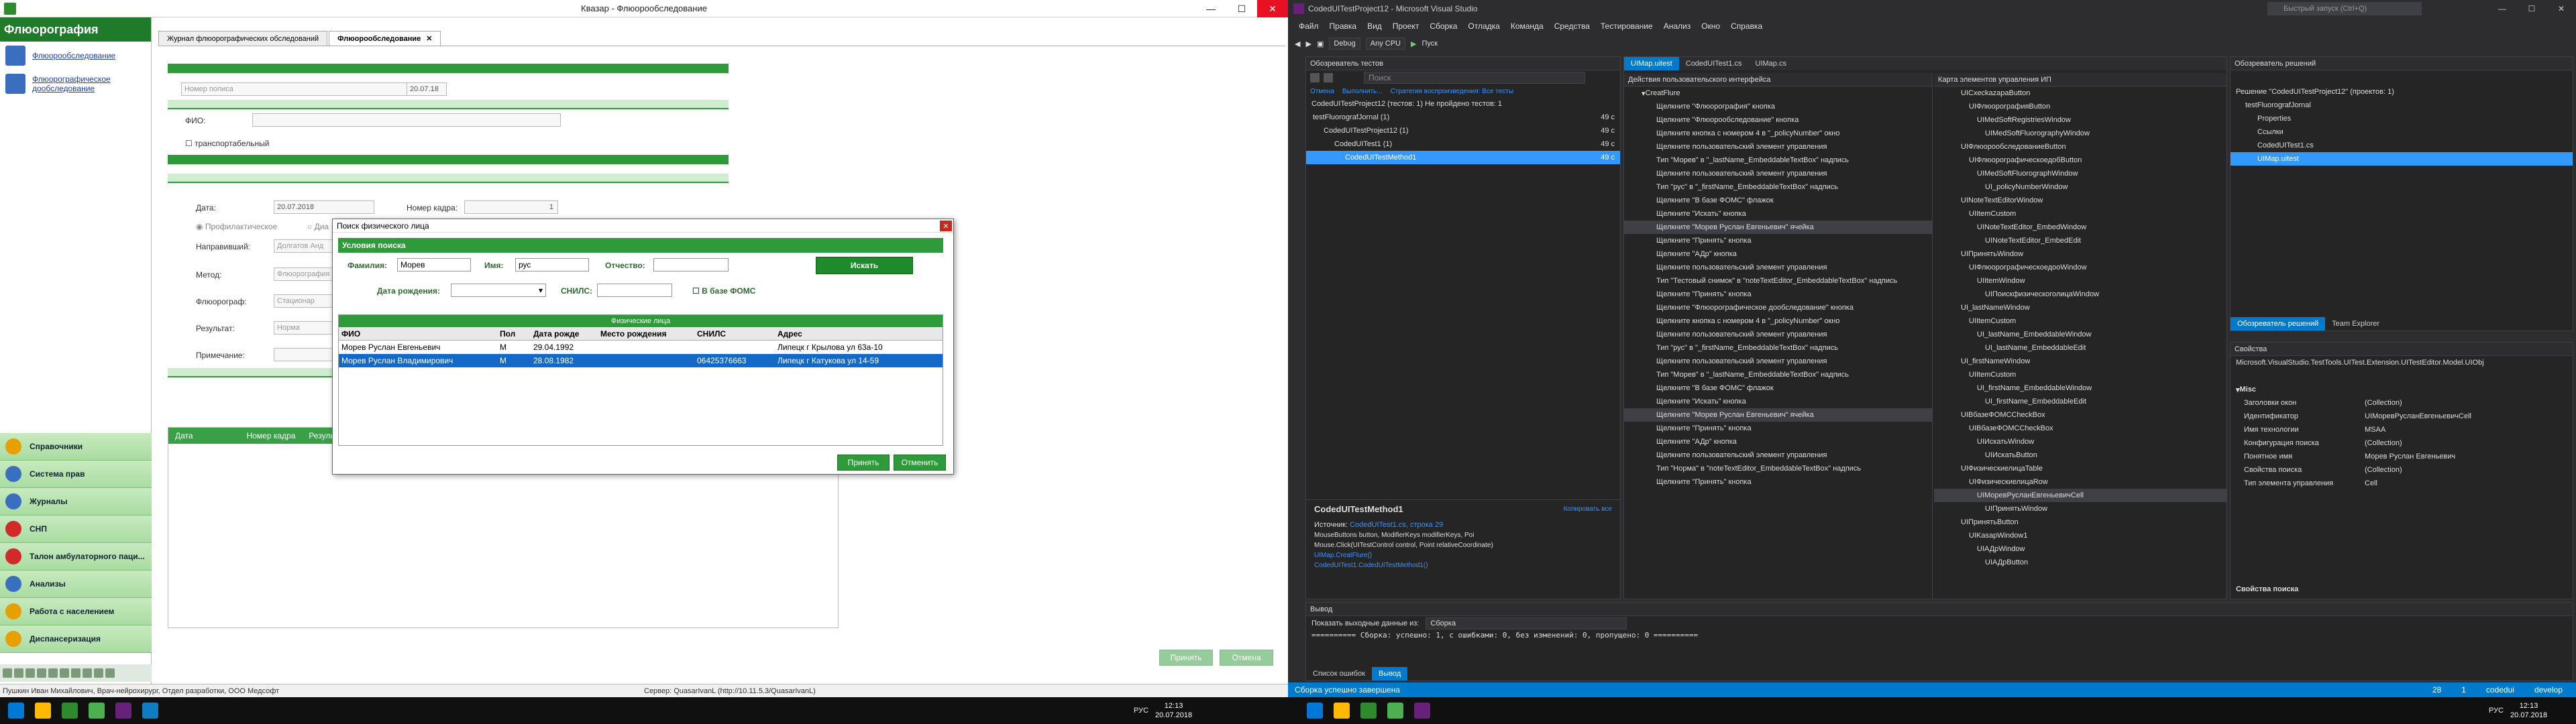  What do you see at coordinates (1315, 77) in the screenshot?
I see `run-all-icon` at bounding box center [1315, 77].